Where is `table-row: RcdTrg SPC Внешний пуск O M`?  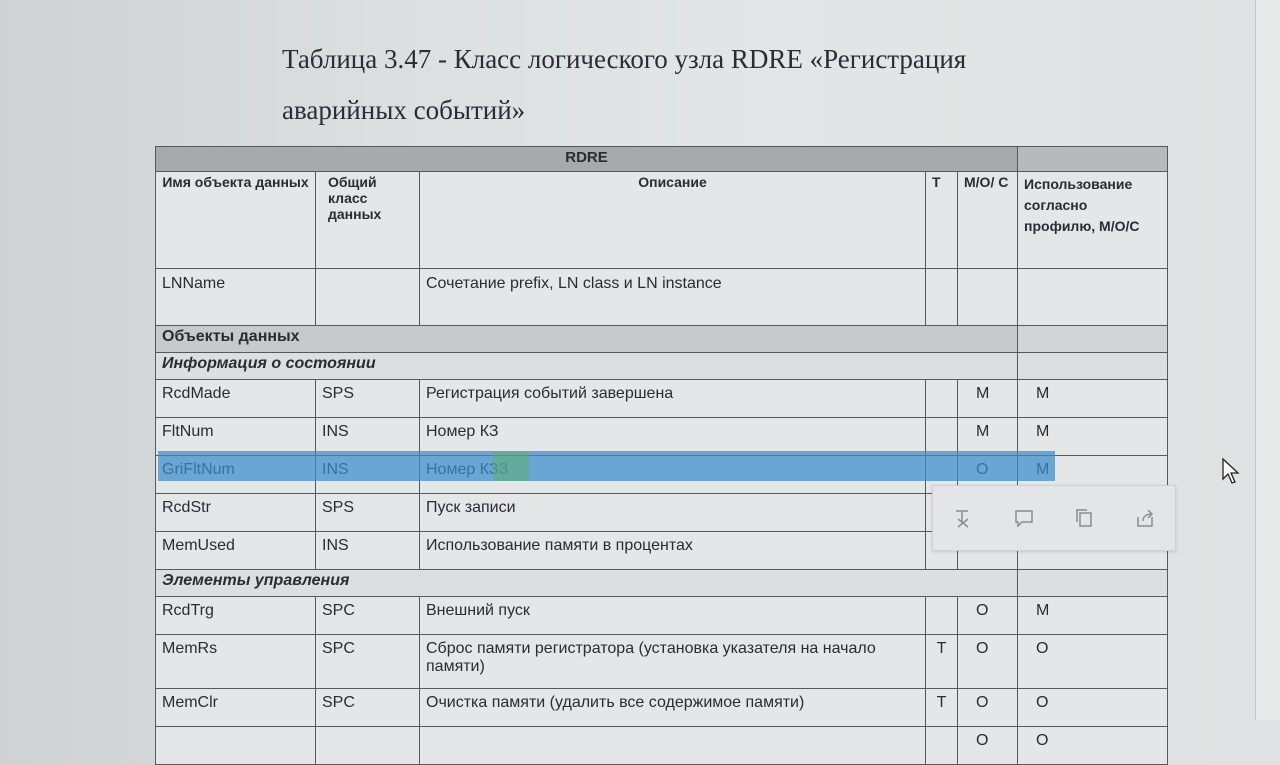 table-row: RcdTrg SPC Внешний пуск O M is located at coordinates (662, 615).